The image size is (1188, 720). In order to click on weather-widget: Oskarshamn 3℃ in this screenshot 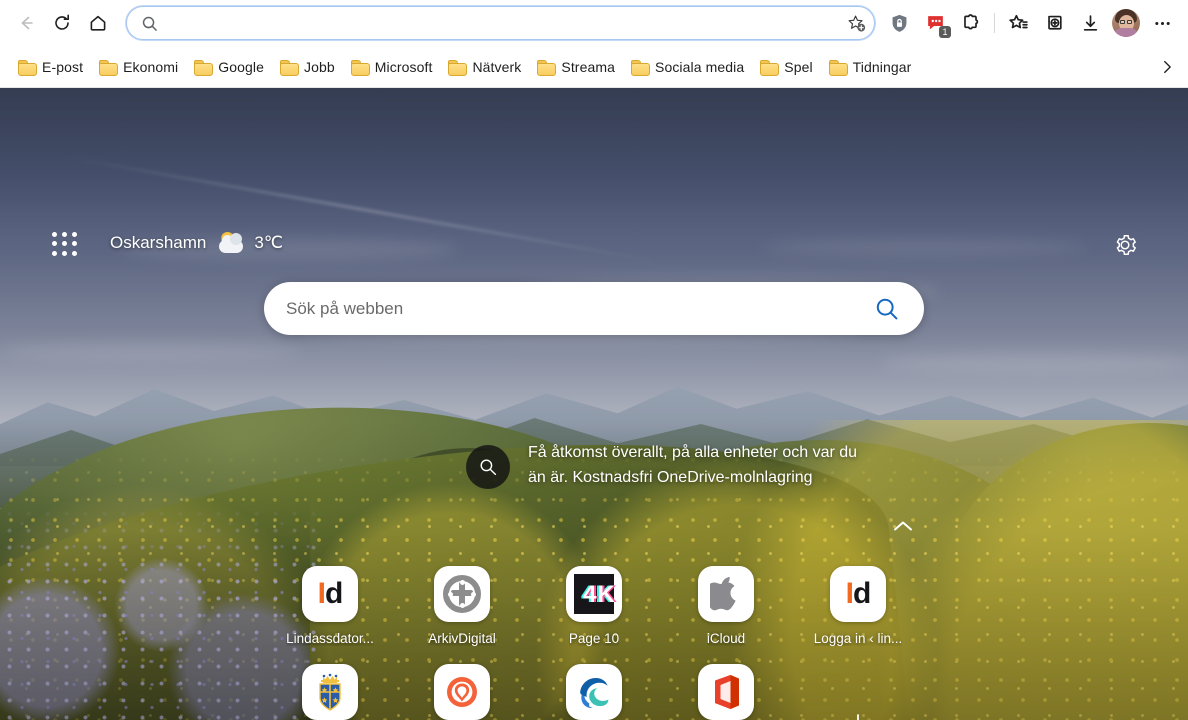, I will do `click(196, 243)`.